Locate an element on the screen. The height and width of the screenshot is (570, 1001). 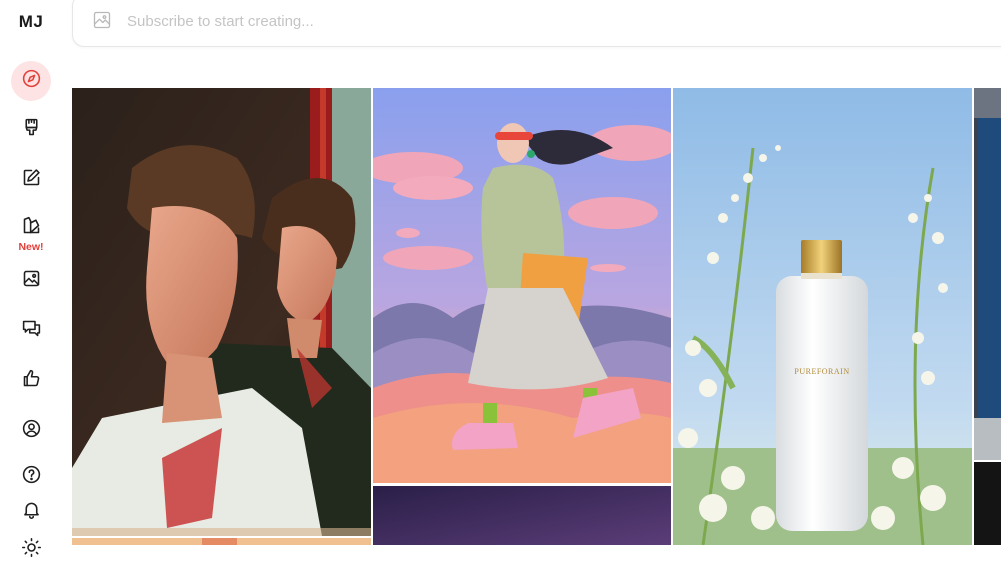
logo: MJ is located at coordinates (31, 22).